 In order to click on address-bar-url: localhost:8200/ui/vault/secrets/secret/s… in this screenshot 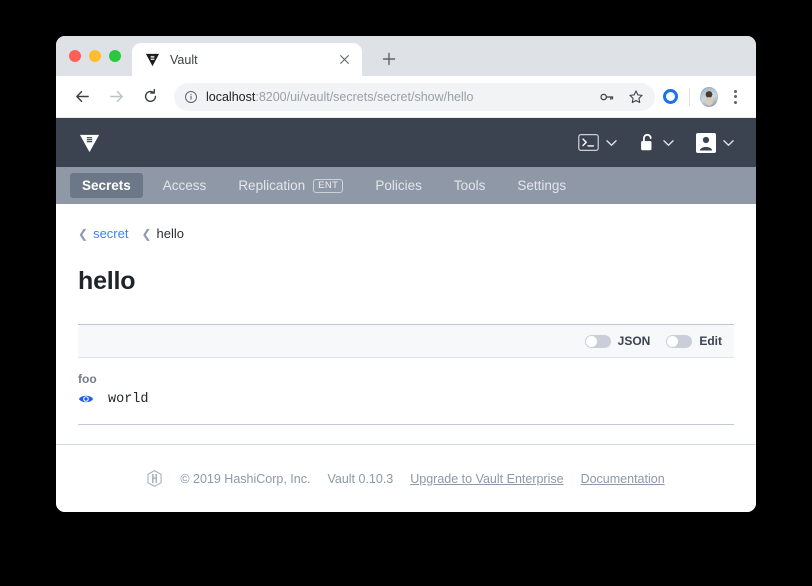, I will do `click(398, 97)`.